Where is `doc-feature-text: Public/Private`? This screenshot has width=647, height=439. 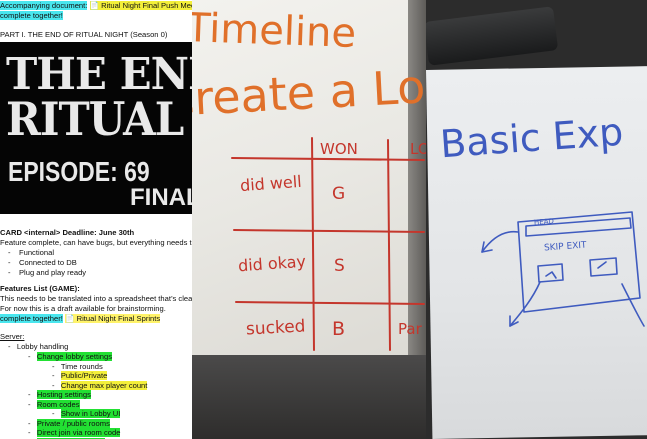 doc-feature-text: Public/Private is located at coordinates (84, 375).